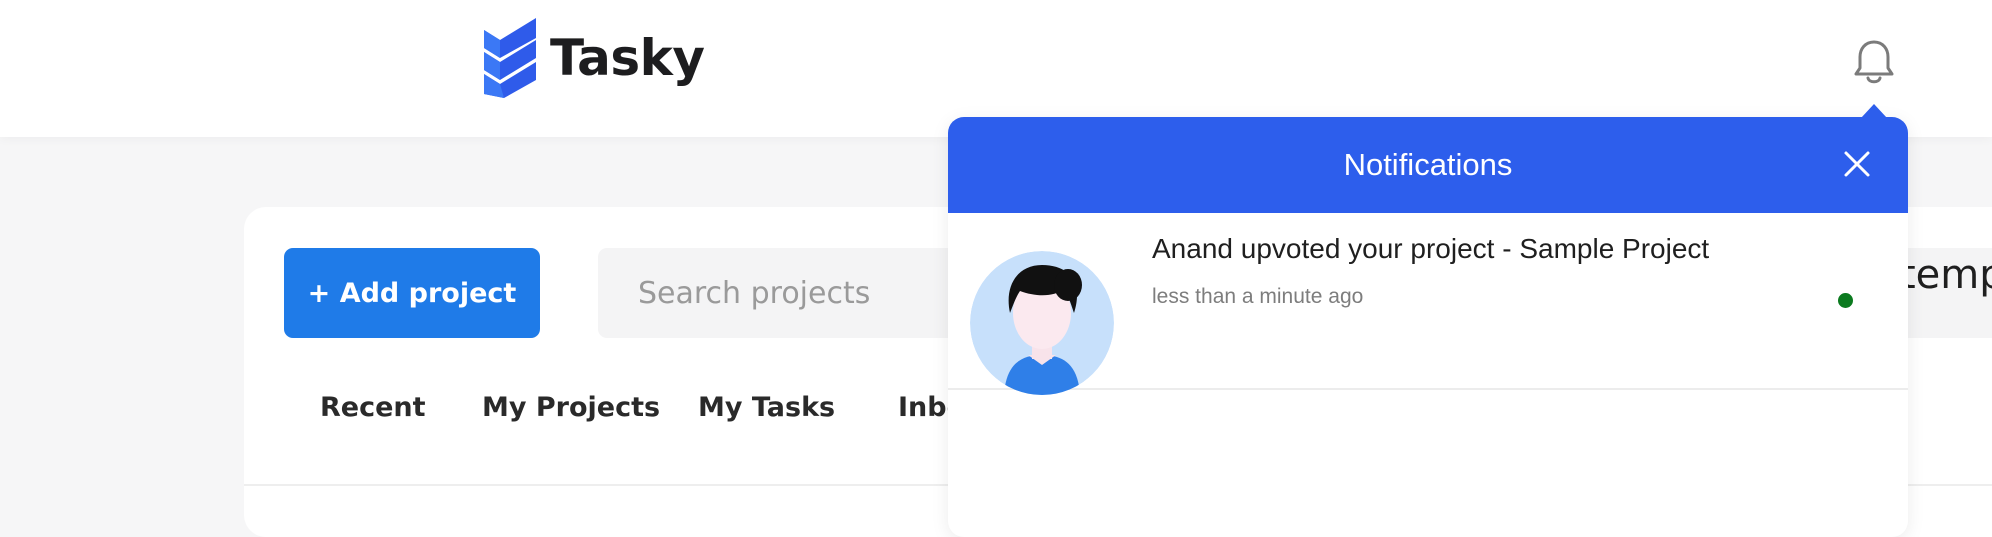 This screenshot has width=1992, height=537. What do you see at coordinates (1042, 323) in the screenshot?
I see `user-avatar-icon` at bounding box center [1042, 323].